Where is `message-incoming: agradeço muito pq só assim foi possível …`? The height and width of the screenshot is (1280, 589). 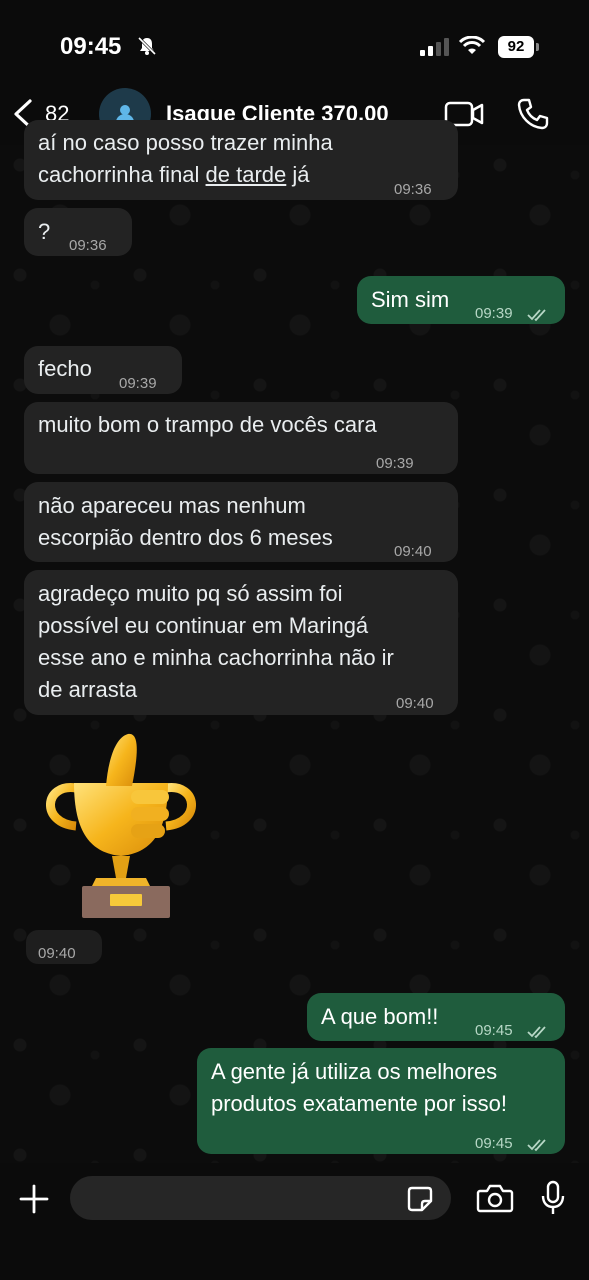
message-incoming: agradeço muito pq só assim foi possível … is located at coordinates (241, 642).